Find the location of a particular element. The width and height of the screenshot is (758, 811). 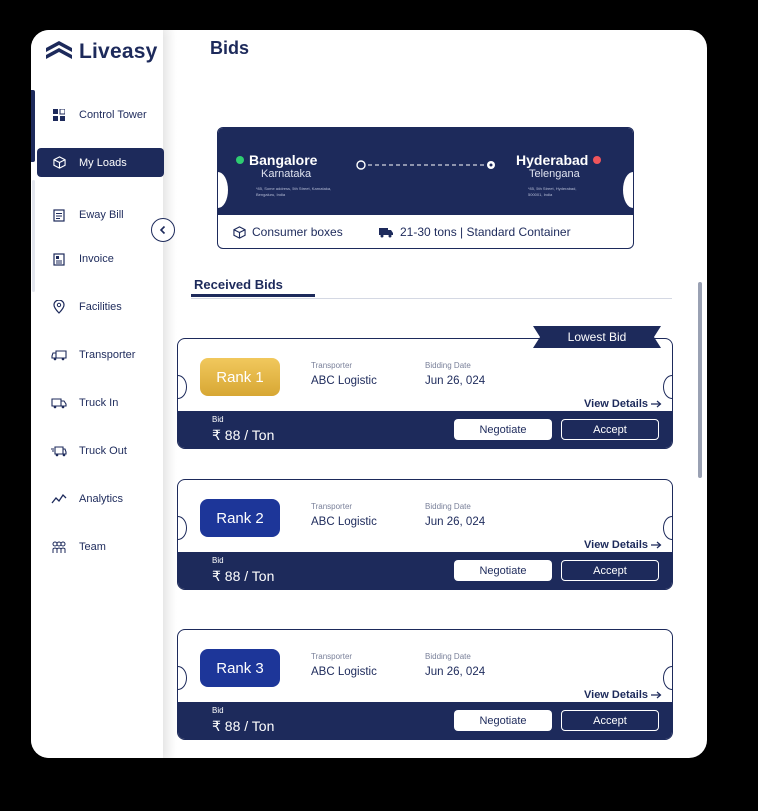

destination-city: Hyderabad is located at coordinates (559, 160).